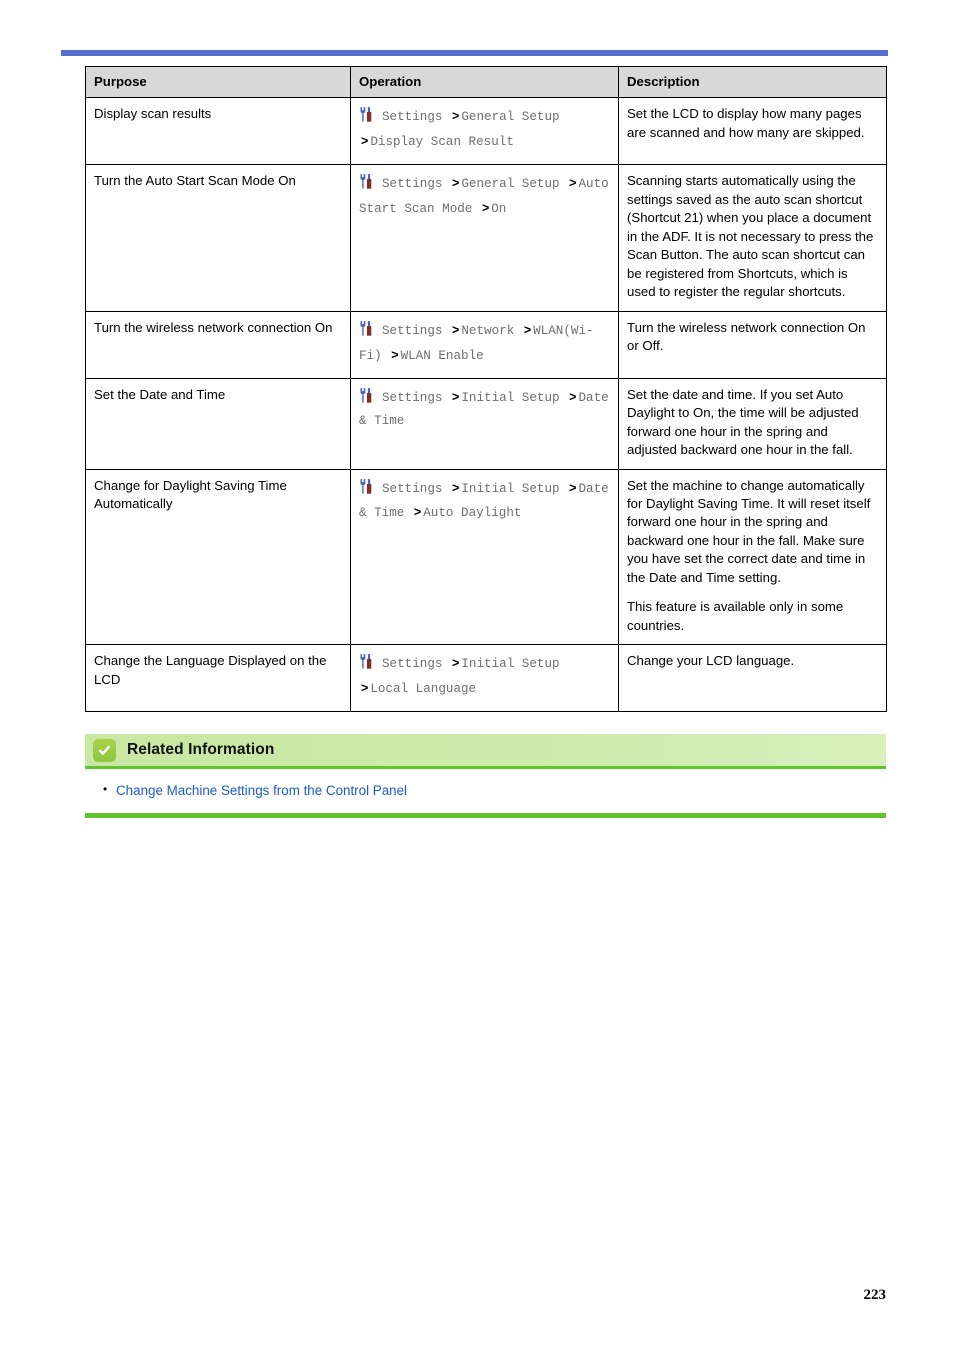 This screenshot has height=1350, width=954. I want to click on cell-purpose: Change the Language Displayed on the LCD, so click(218, 678).